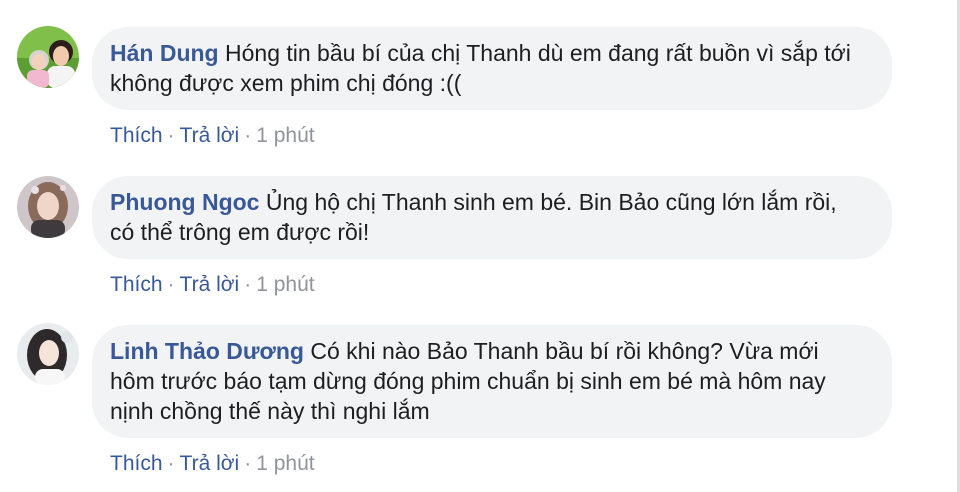 The width and height of the screenshot is (960, 492). What do you see at coordinates (164, 53) in the screenshot?
I see `comment-author: Hán Dung` at bounding box center [164, 53].